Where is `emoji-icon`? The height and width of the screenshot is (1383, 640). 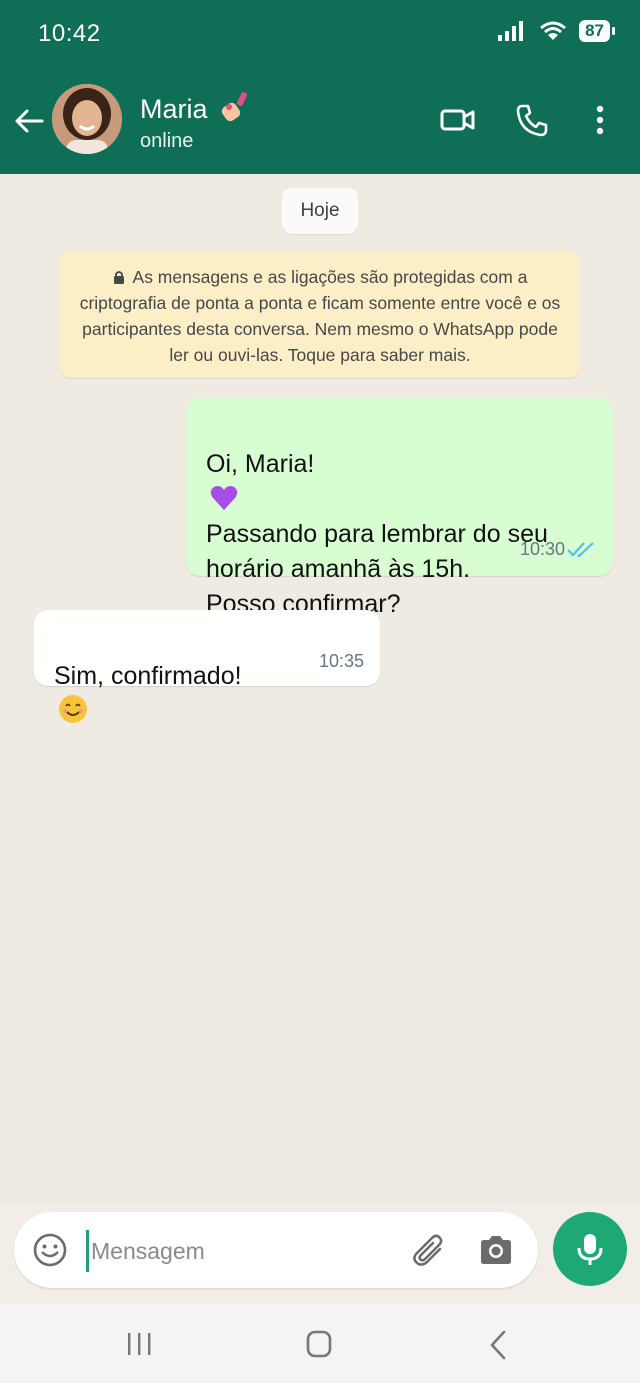 emoji-icon is located at coordinates (50, 1250).